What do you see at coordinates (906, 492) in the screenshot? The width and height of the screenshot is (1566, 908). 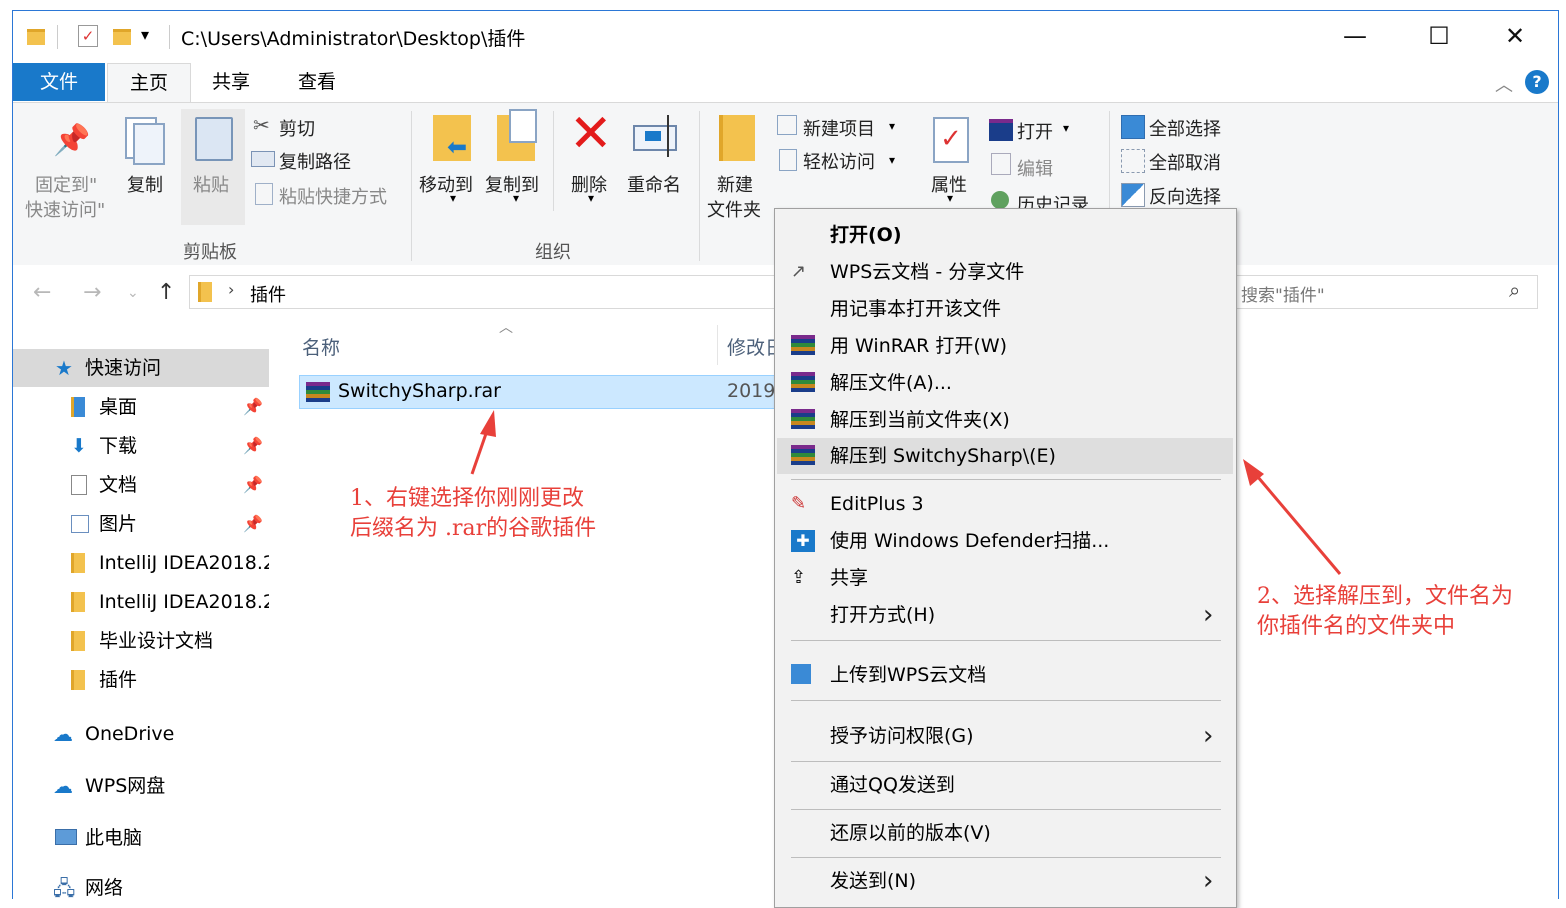 I see `annotation-arrows` at bounding box center [906, 492].